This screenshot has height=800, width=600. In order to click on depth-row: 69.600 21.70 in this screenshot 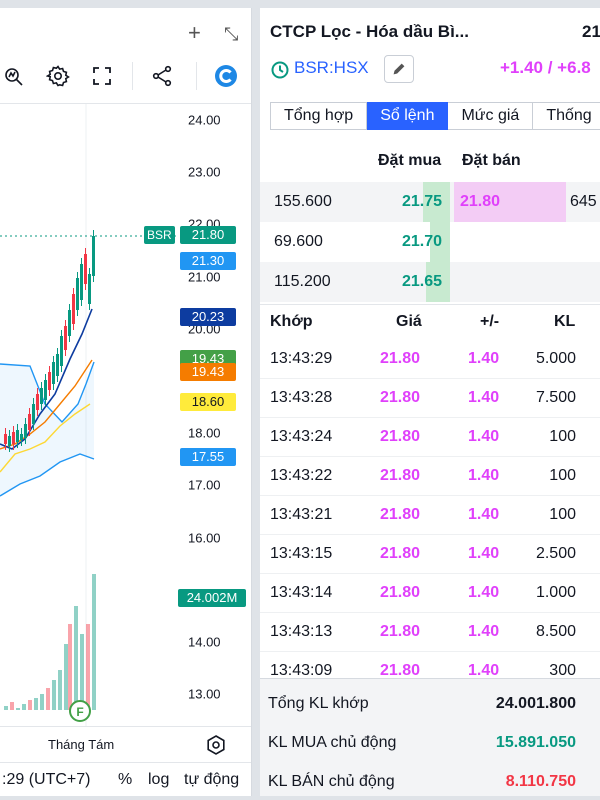, I will do `click(430, 242)`.